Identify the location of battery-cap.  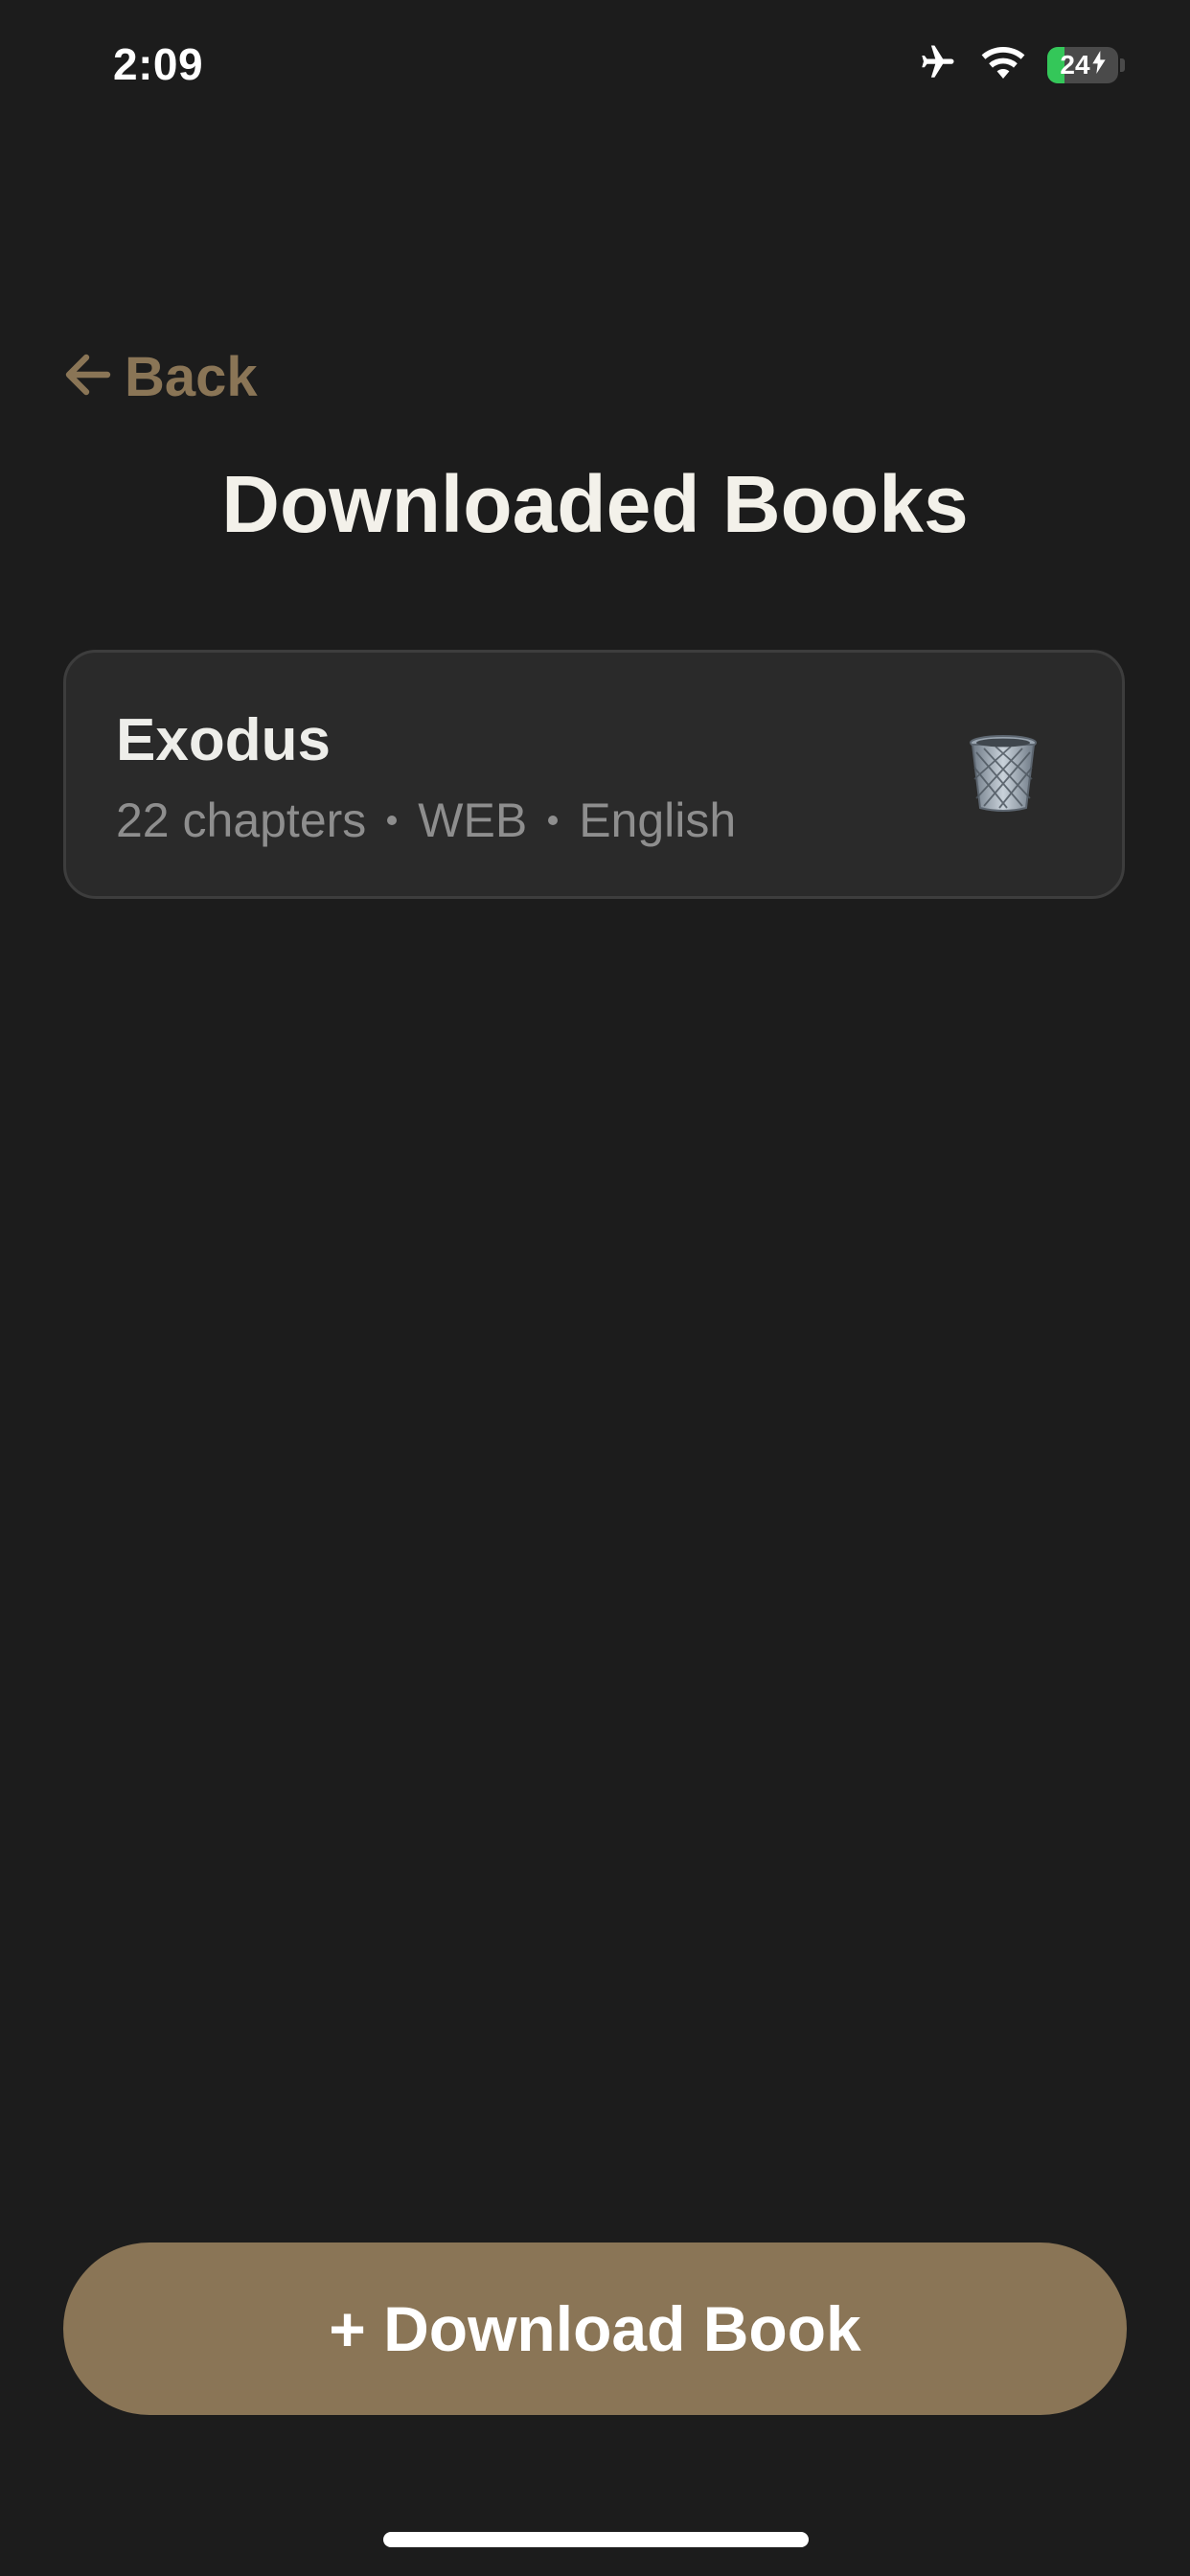
(1123, 65).